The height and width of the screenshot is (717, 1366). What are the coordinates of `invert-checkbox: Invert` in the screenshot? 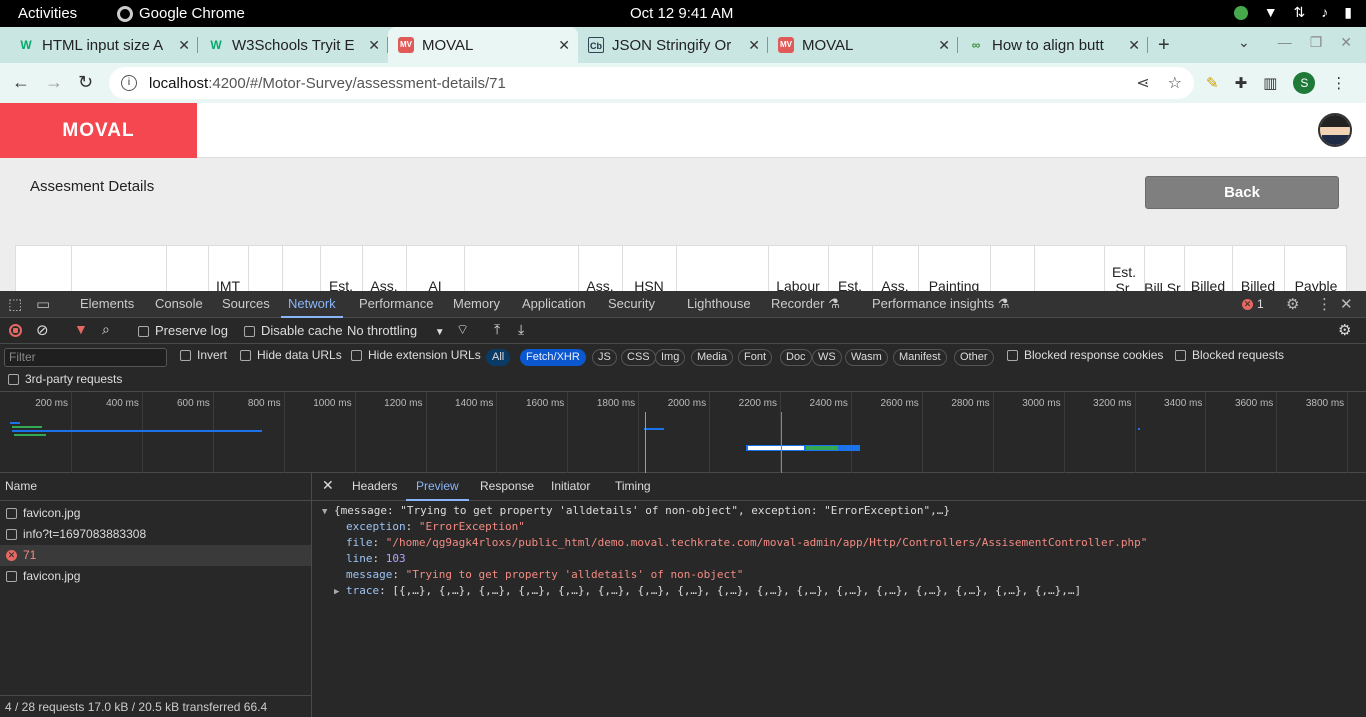 It's located at (203, 355).